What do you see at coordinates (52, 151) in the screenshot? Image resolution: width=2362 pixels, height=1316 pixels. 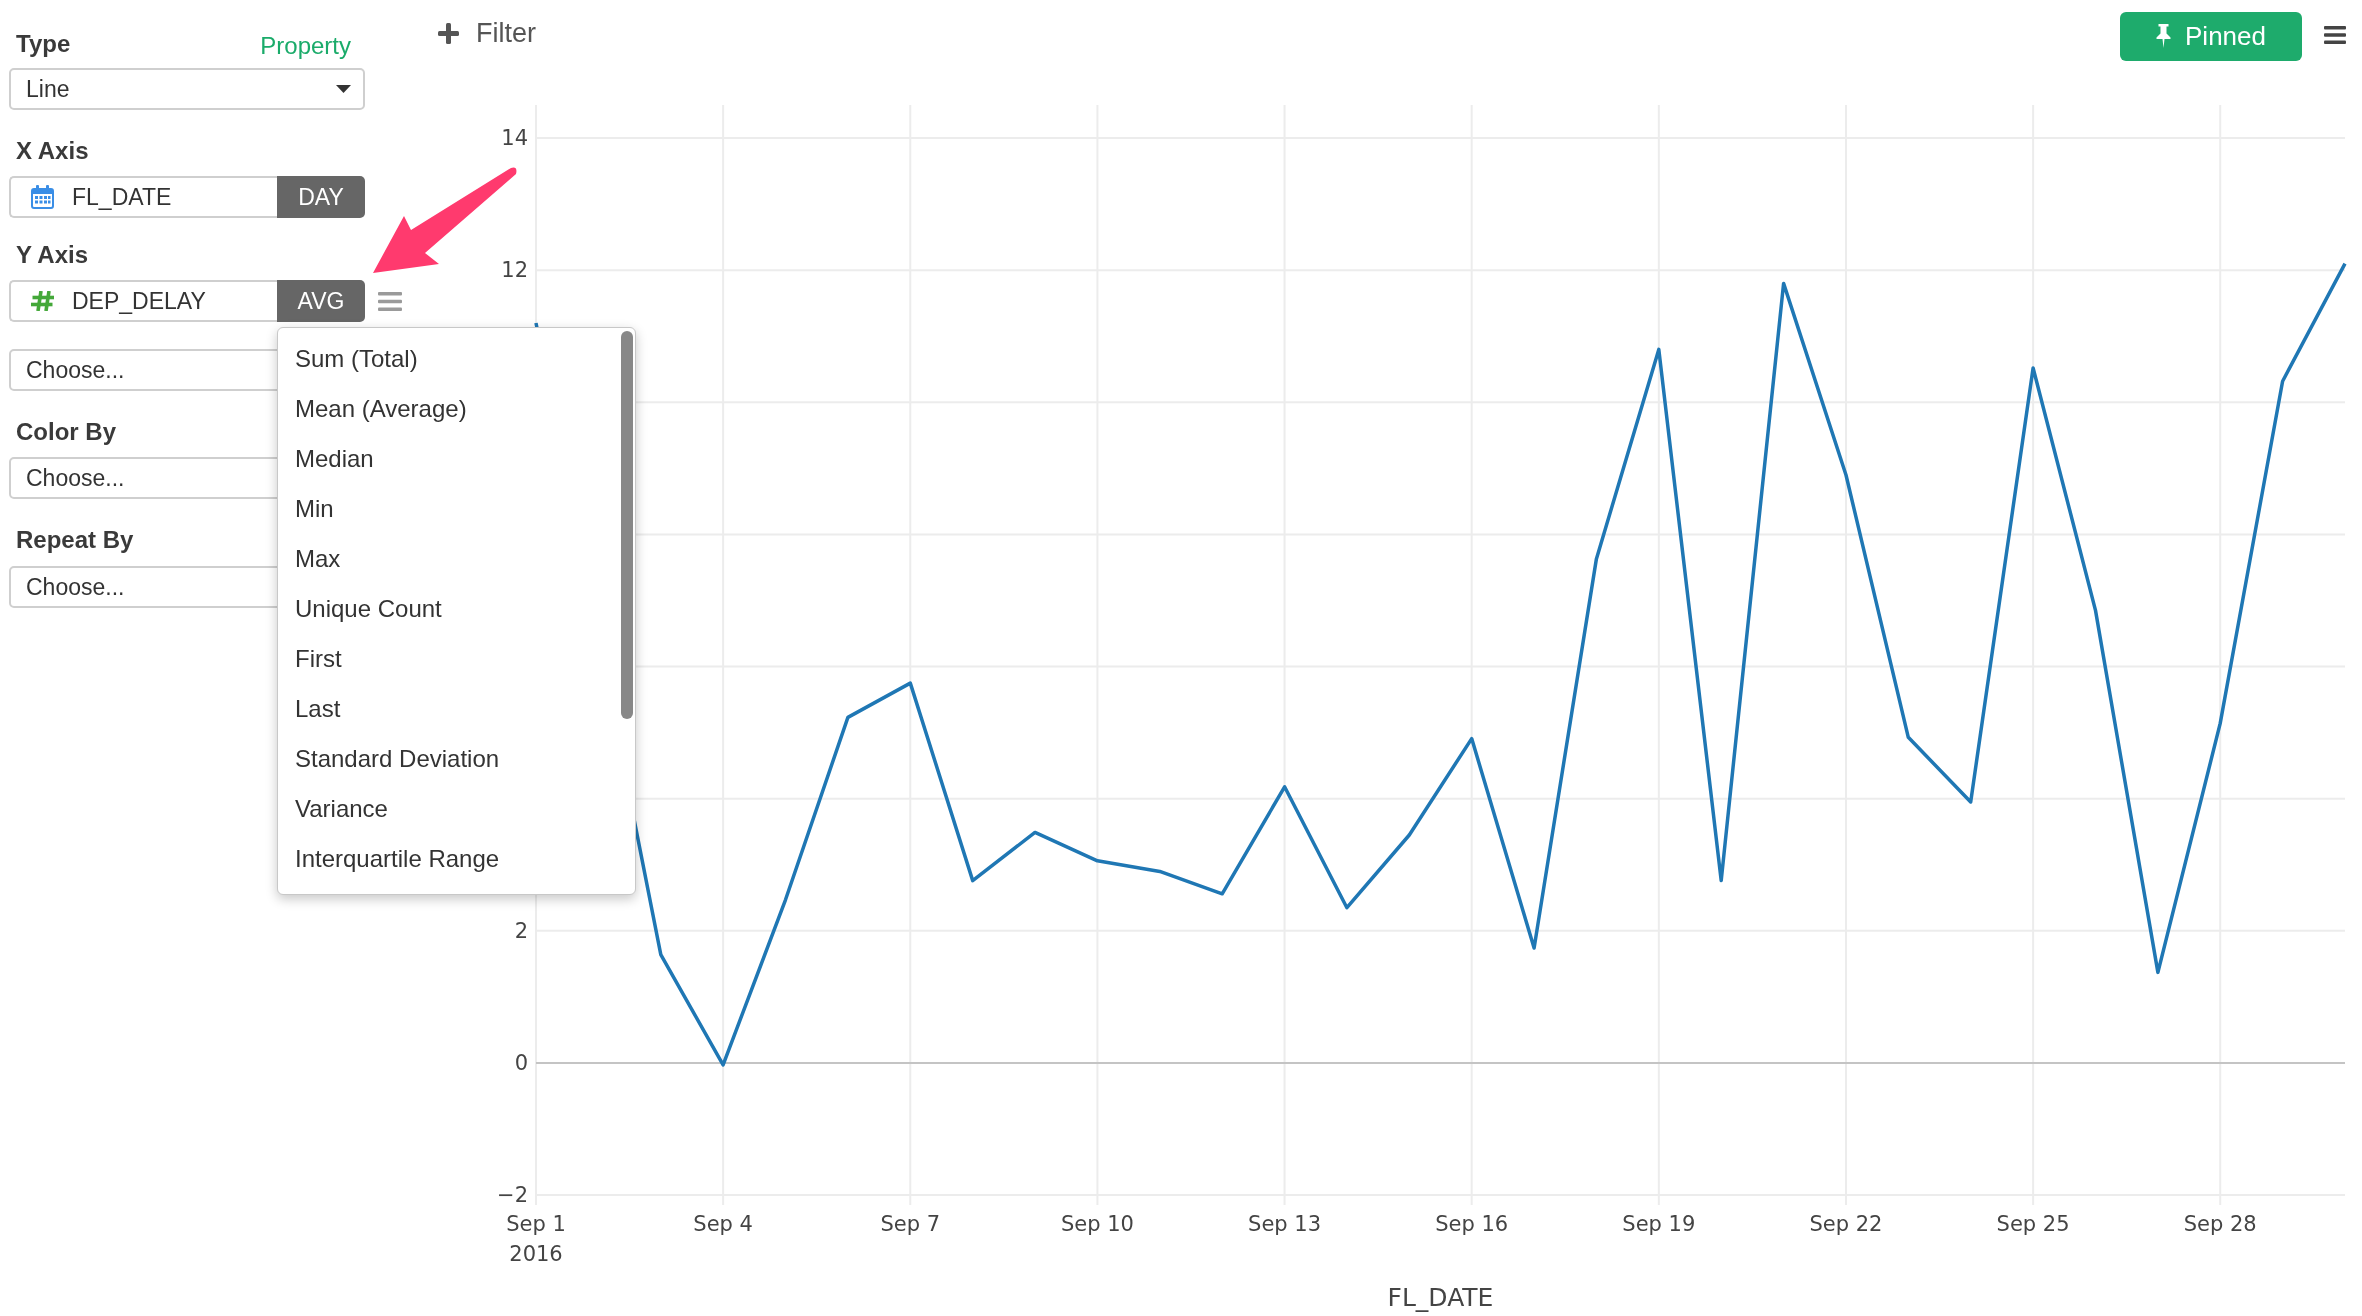 I see `field-label: X Axis` at bounding box center [52, 151].